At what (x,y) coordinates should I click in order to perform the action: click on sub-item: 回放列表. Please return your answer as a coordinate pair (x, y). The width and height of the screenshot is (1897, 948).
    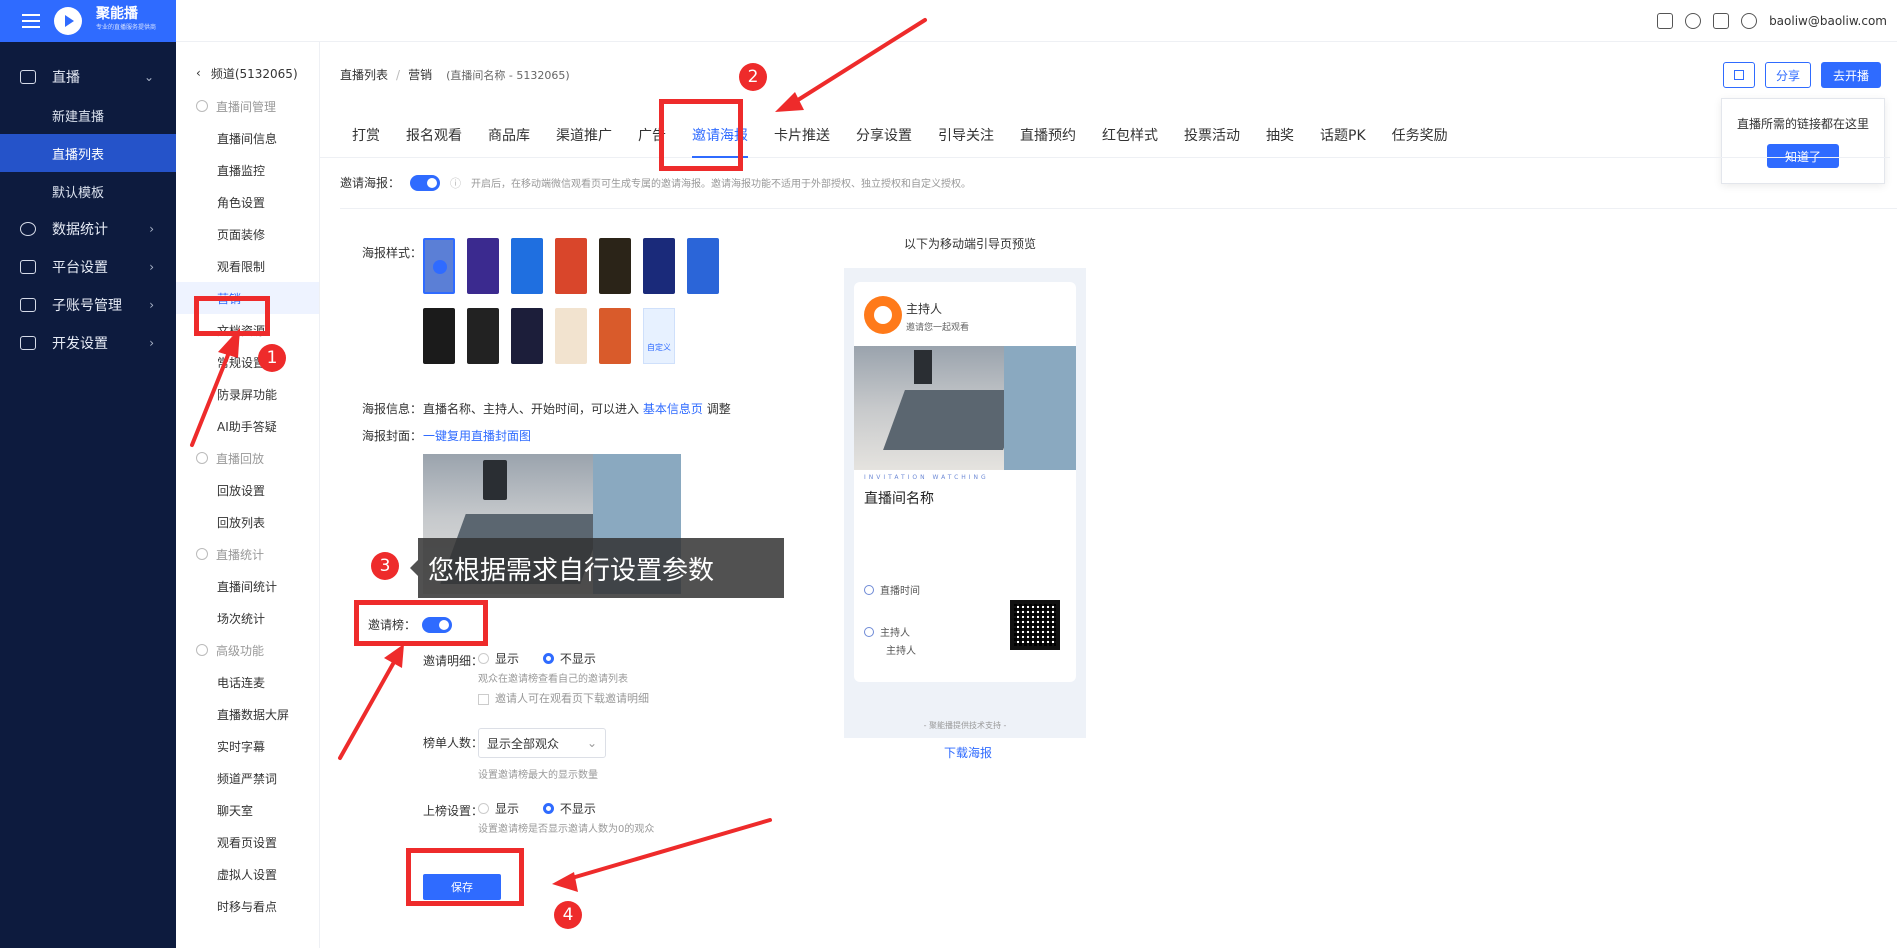
    Looking at the image, I should click on (247, 522).